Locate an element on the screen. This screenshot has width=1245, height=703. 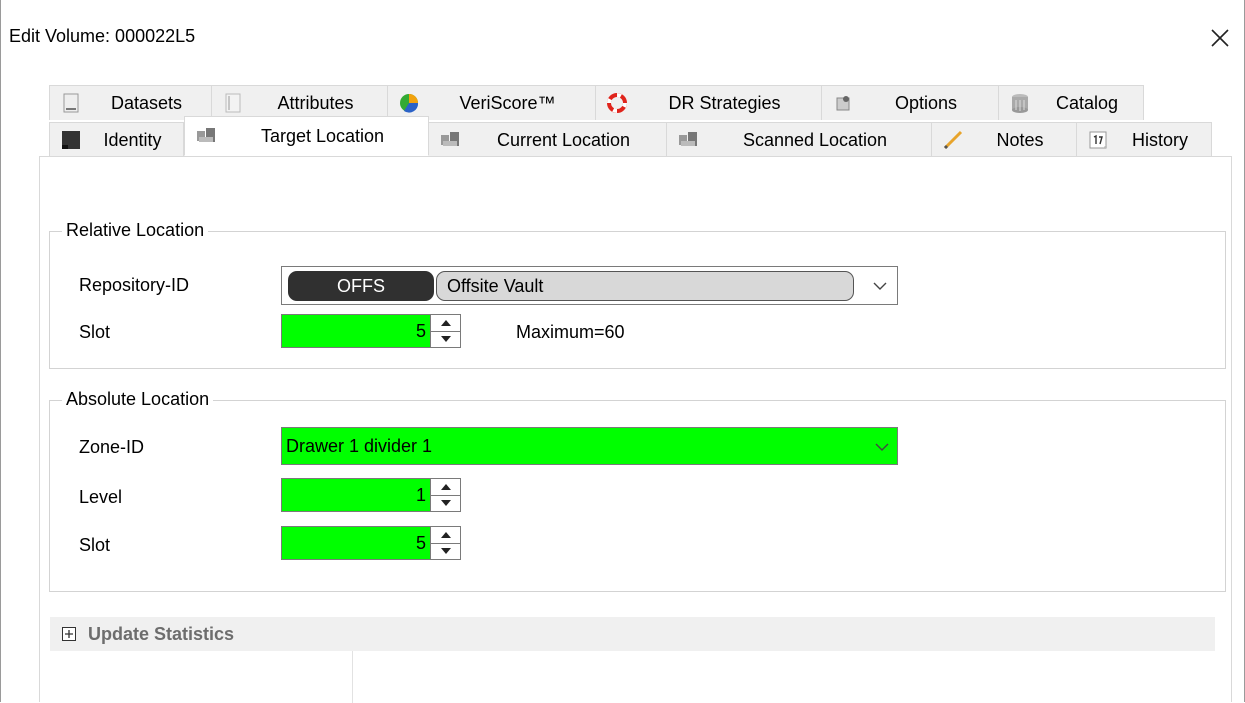
relative-slot-input: 5 is located at coordinates (356, 331).